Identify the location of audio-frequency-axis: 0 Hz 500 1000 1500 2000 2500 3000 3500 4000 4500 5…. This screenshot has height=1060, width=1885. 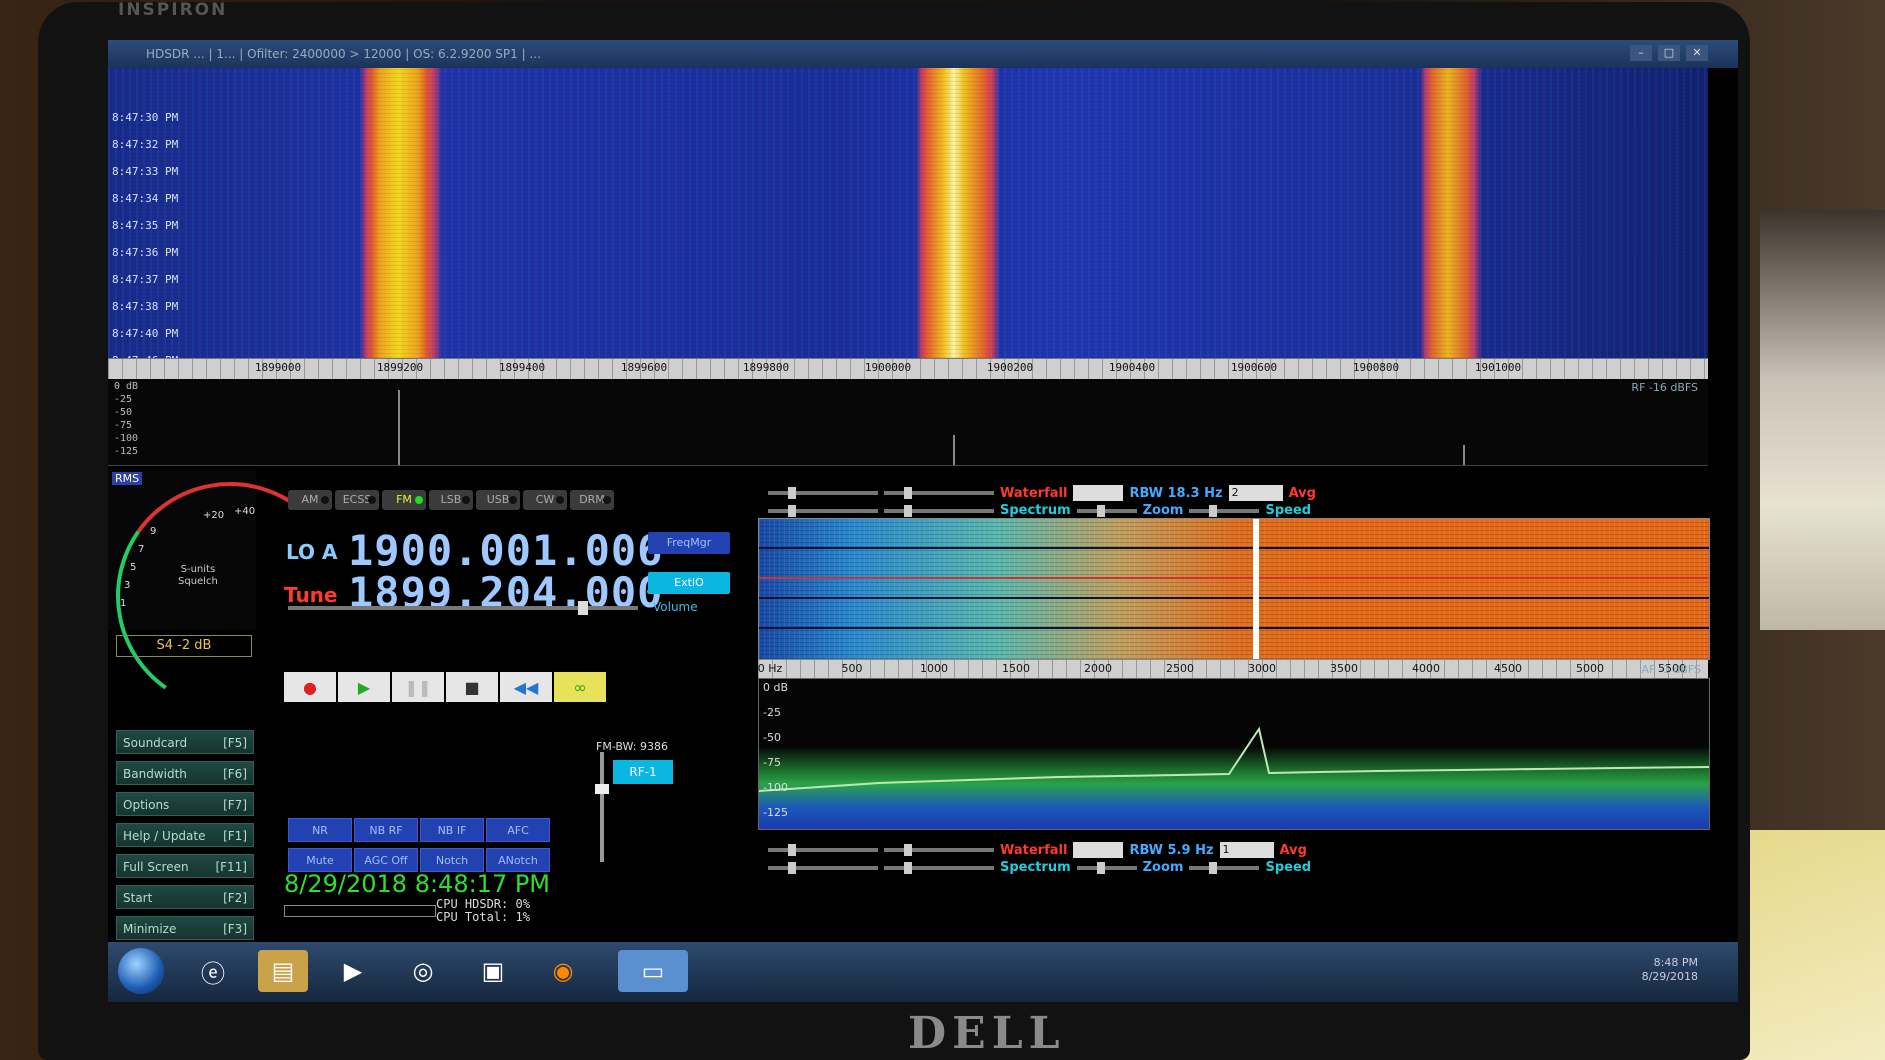
(1233, 669).